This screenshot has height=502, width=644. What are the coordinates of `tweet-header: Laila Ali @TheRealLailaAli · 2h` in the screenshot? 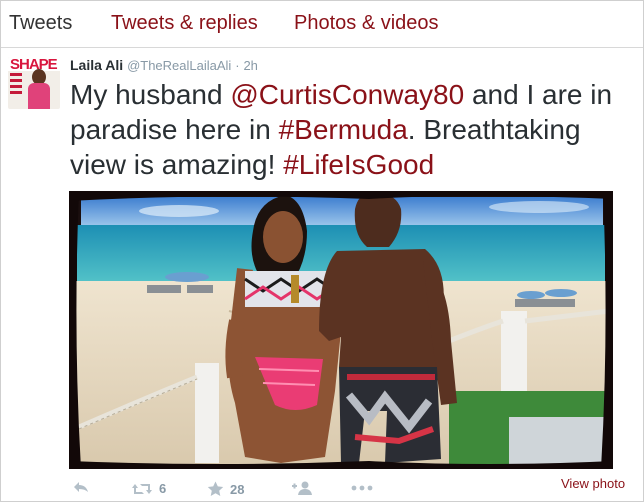 It's located at (164, 65).